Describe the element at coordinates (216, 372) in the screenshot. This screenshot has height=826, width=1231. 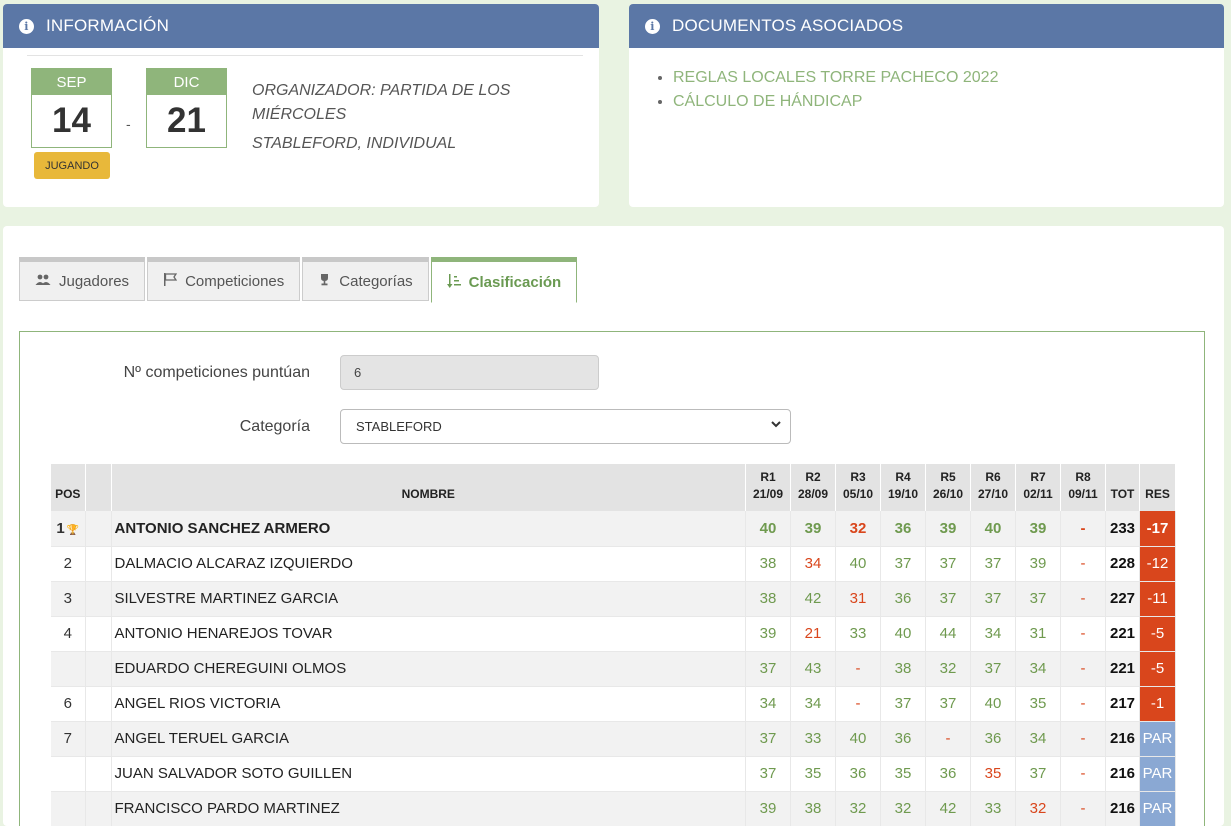
I see `competitions-count-label: Nº competiciones puntúan` at that location.